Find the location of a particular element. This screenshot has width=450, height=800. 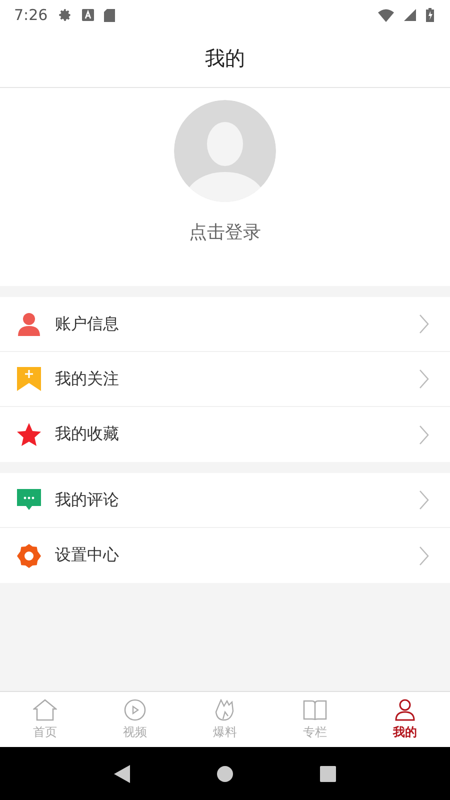

wifi-icon is located at coordinates (386, 15).